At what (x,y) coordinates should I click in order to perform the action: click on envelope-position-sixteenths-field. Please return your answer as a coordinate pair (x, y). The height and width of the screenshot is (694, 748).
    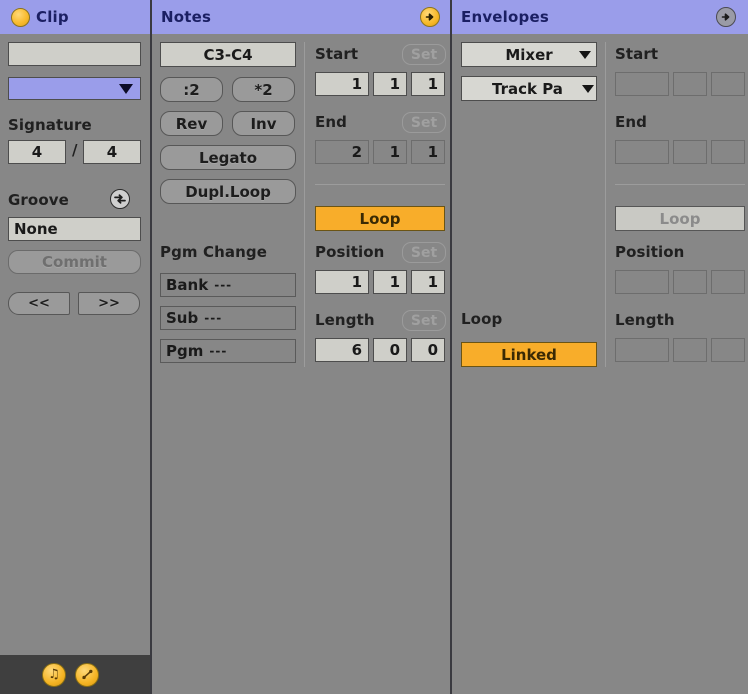
    Looking at the image, I should click on (728, 282).